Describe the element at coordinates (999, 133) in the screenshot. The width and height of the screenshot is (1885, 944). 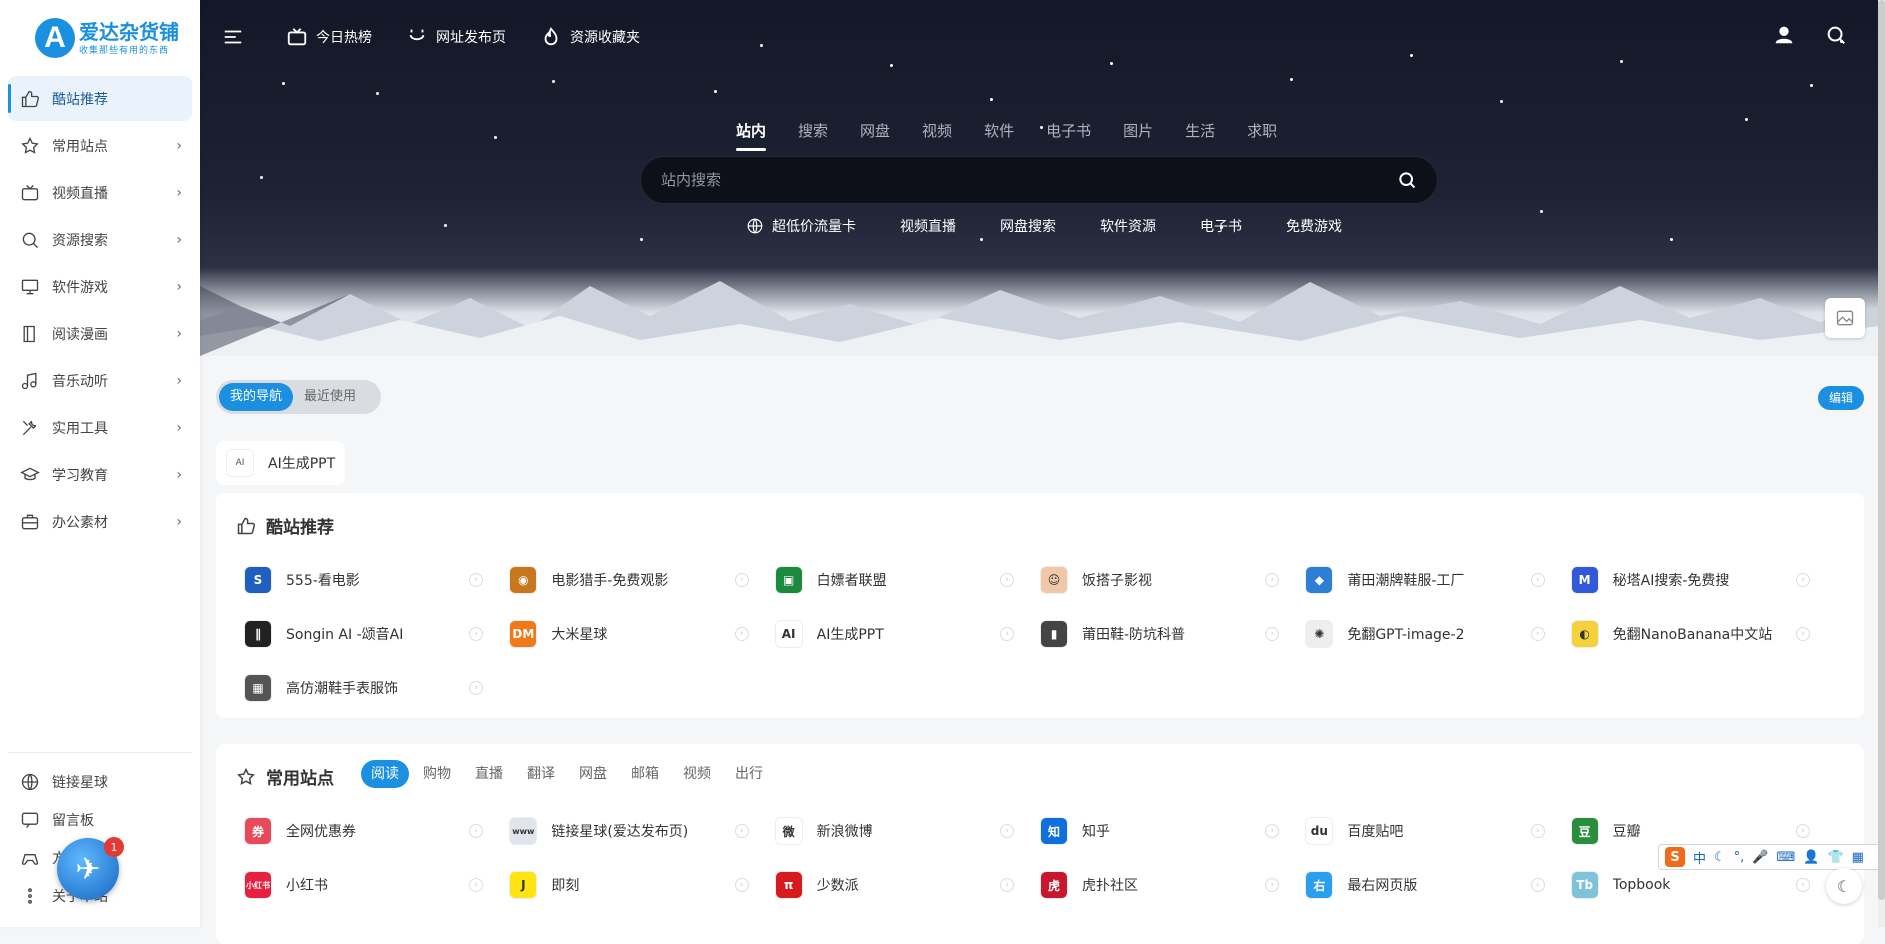
I see `search-tab: 软件` at that location.